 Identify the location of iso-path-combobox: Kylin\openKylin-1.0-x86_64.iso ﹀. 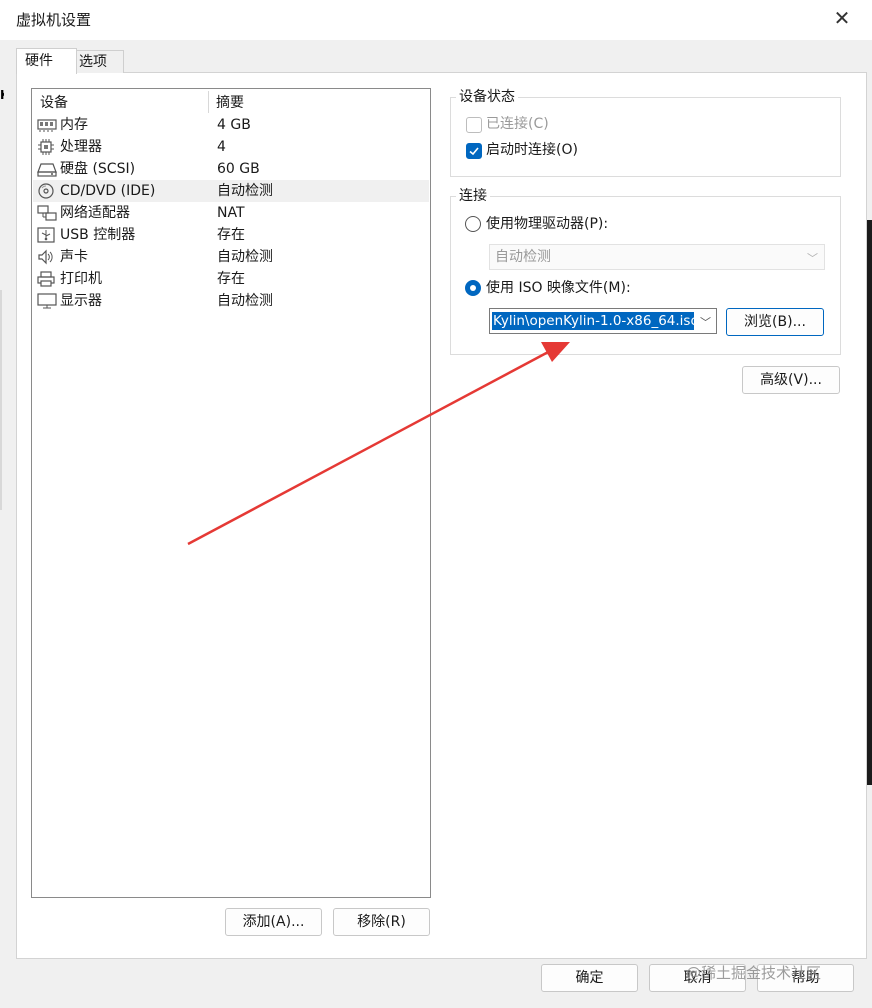
(603, 321).